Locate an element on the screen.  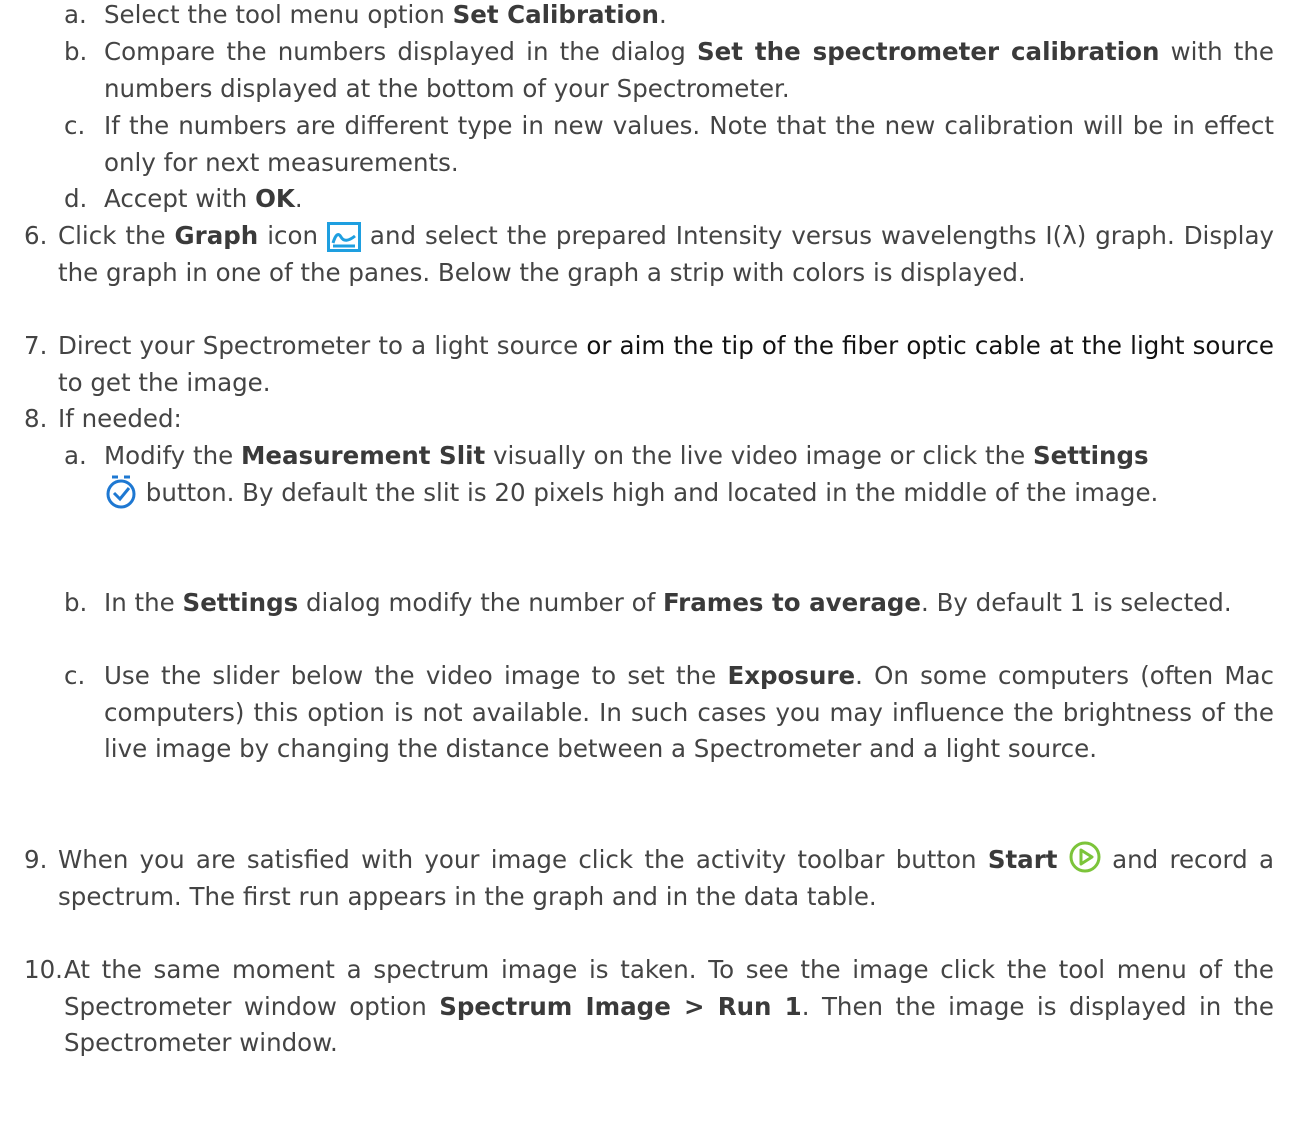
graph-term: Graph is located at coordinates (216, 235).